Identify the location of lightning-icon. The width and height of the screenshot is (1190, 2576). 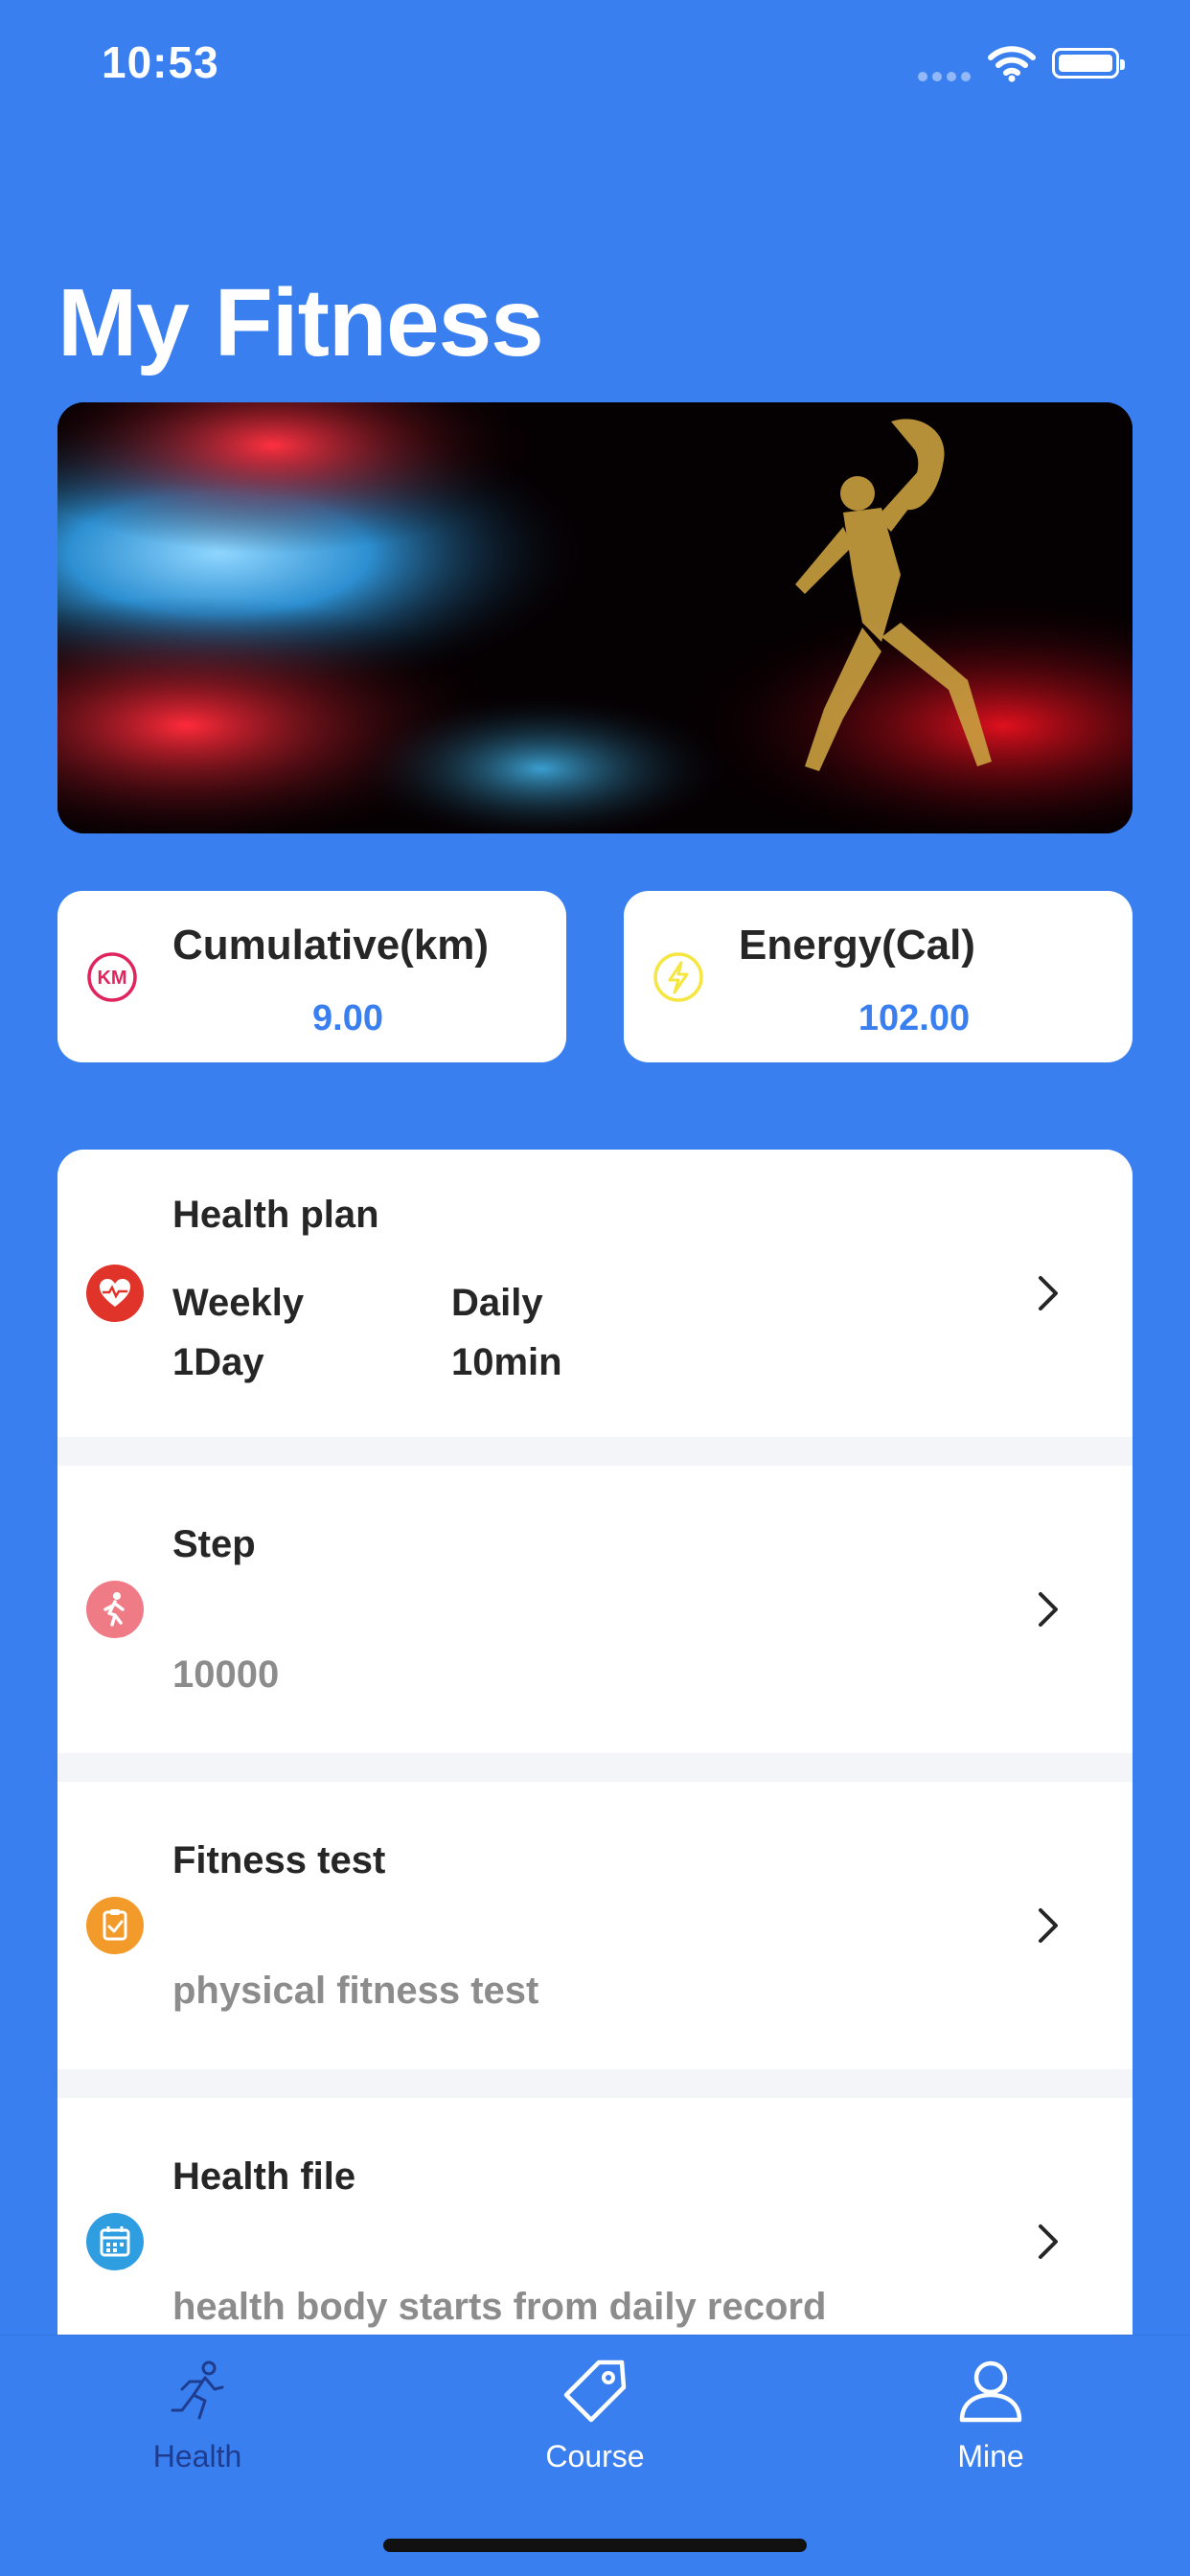
(678, 977).